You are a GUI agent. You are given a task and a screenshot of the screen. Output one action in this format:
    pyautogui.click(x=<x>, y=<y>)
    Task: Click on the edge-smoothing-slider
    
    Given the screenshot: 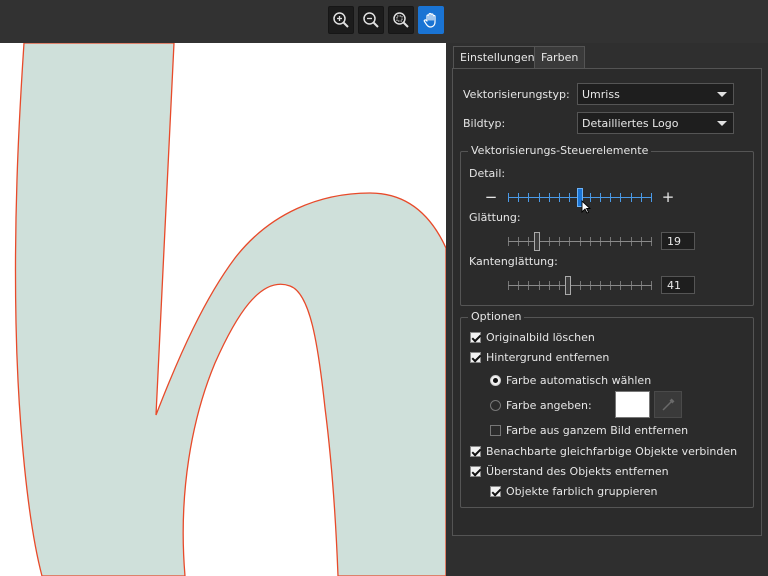 What is the action you would take?
    pyautogui.click(x=580, y=285)
    